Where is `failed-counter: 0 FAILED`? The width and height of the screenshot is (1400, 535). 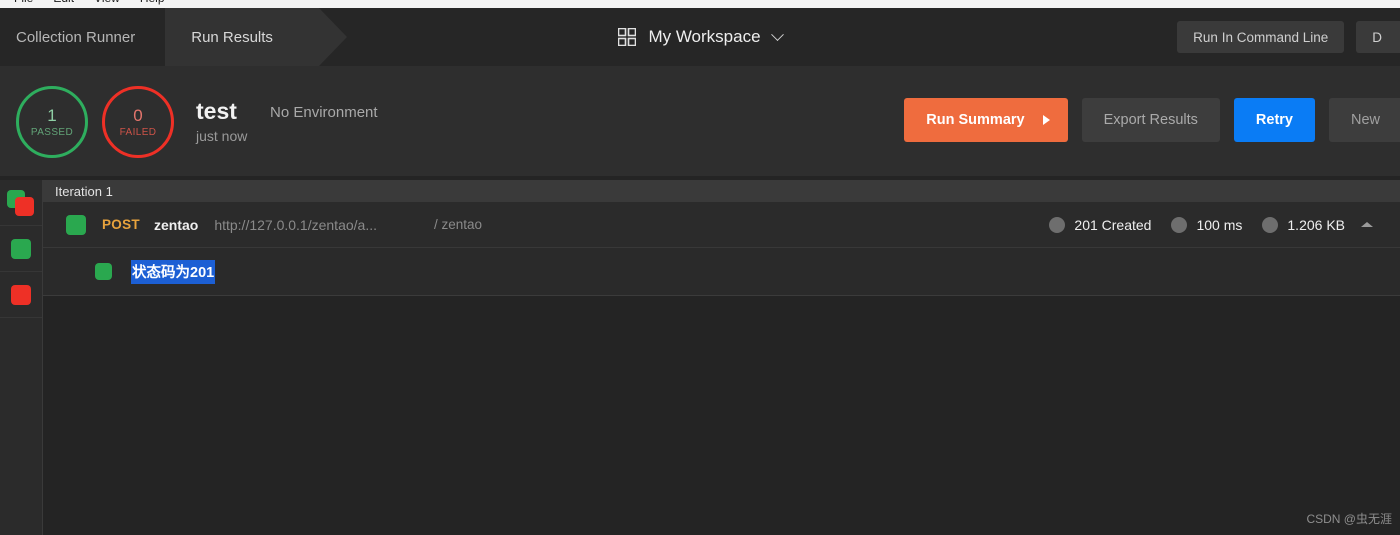 failed-counter: 0 FAILED is located at coordinates (138, 122).